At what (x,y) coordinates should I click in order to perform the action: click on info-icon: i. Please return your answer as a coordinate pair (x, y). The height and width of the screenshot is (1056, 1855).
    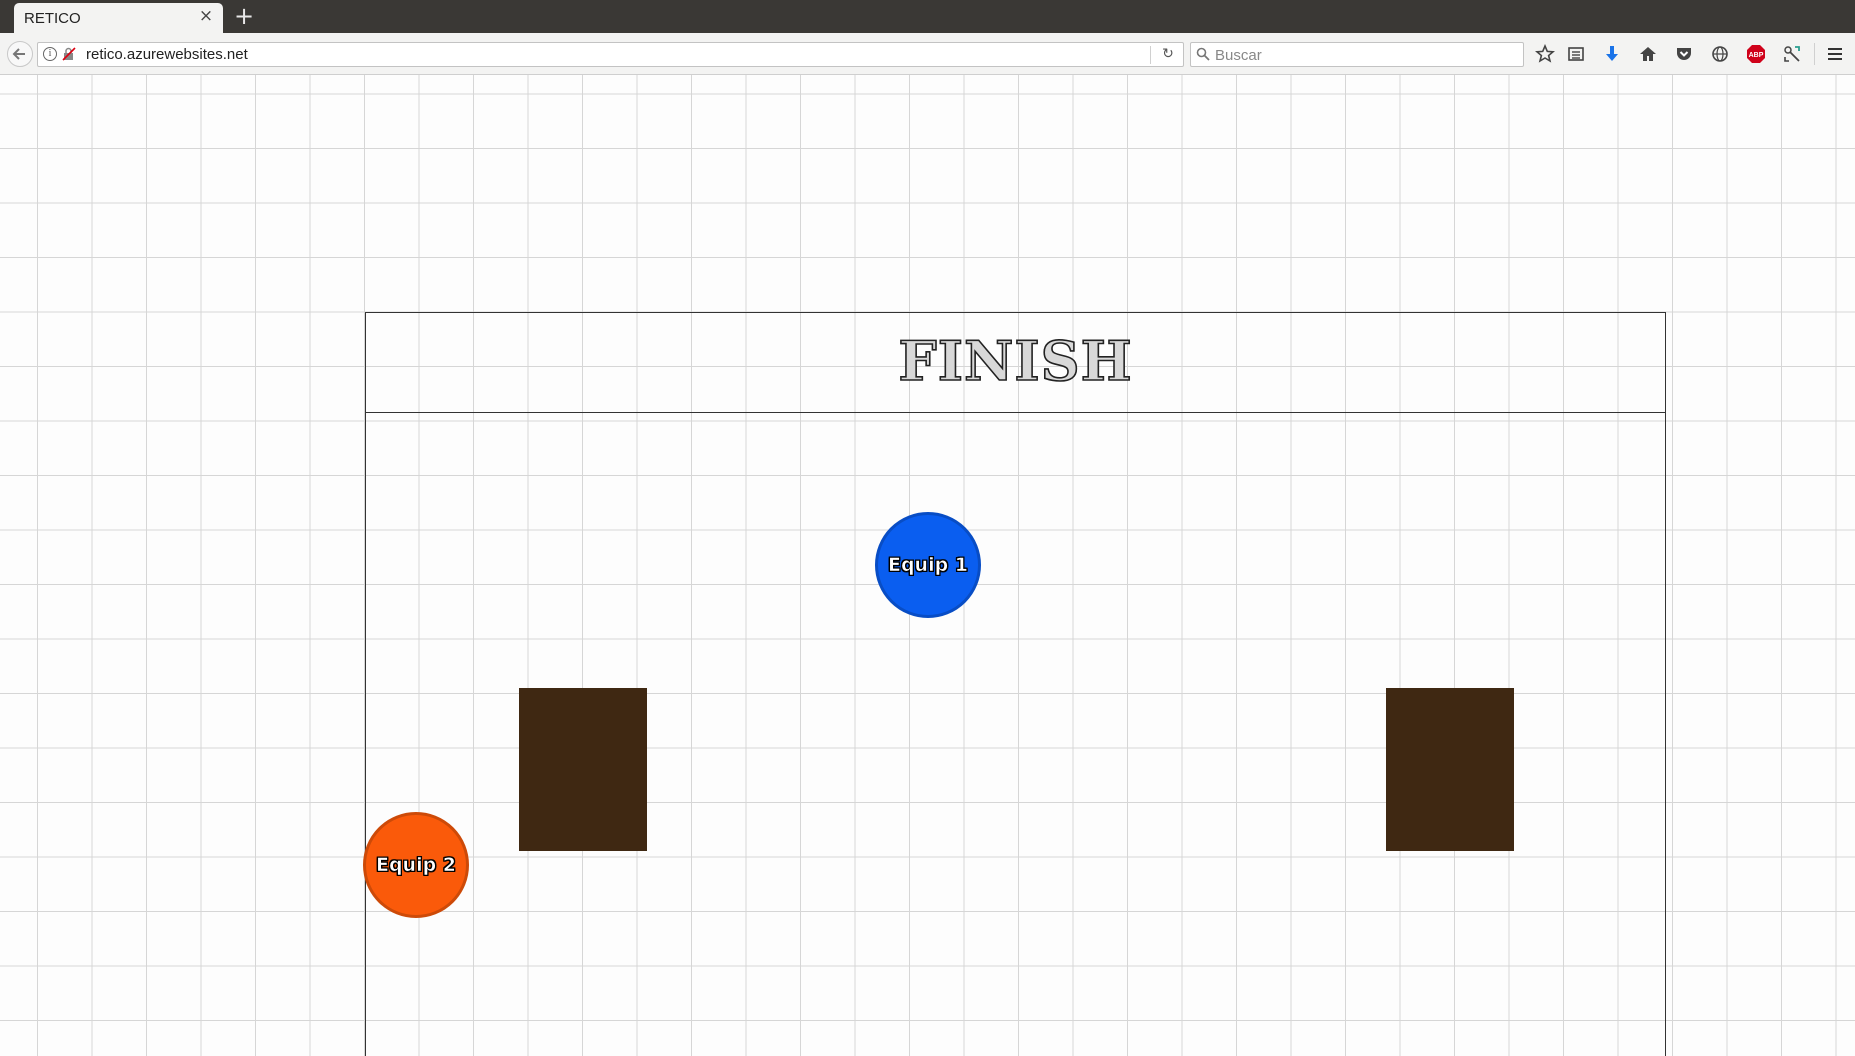
    Looking at the image, I should click on (50, 54).